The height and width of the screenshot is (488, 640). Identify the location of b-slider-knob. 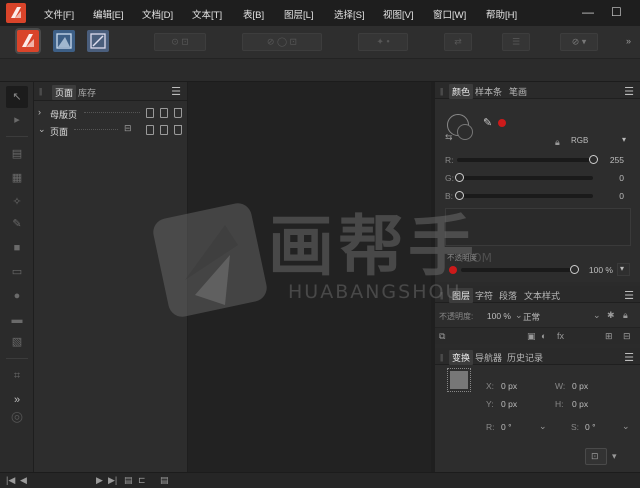
(459, 195).